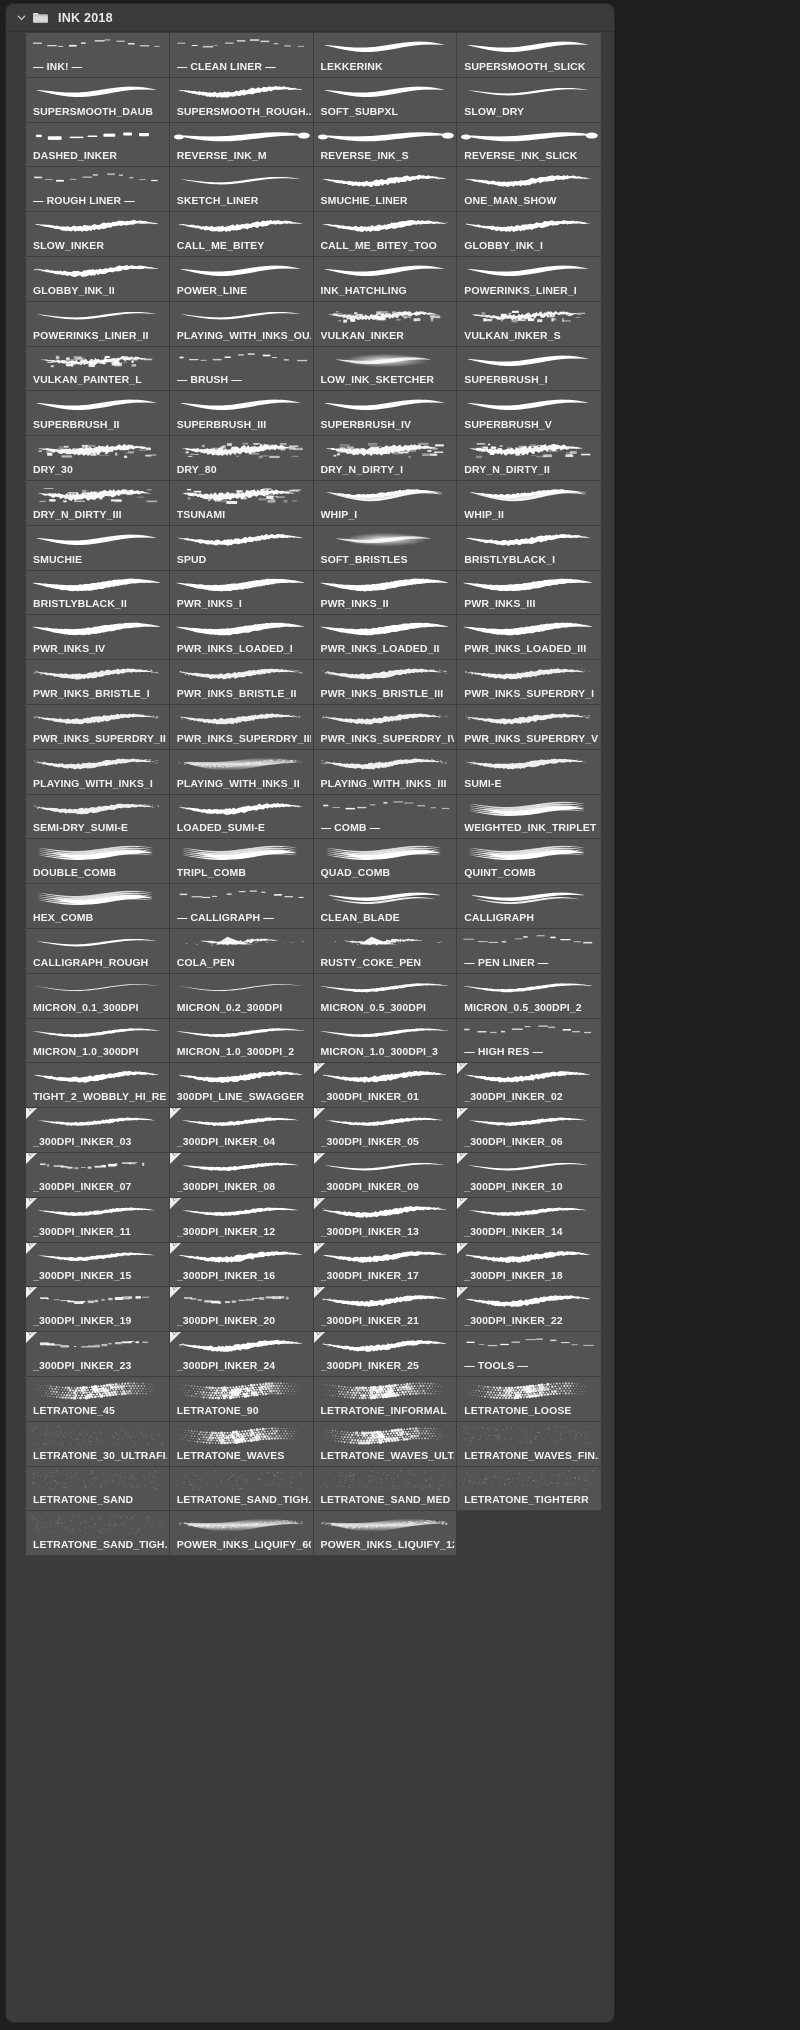  What do you see at coordinates (98, 593) in the screenshot?
I see `brush-tile: BRISTLYBLACK_II` at bounding box center [98, 593].